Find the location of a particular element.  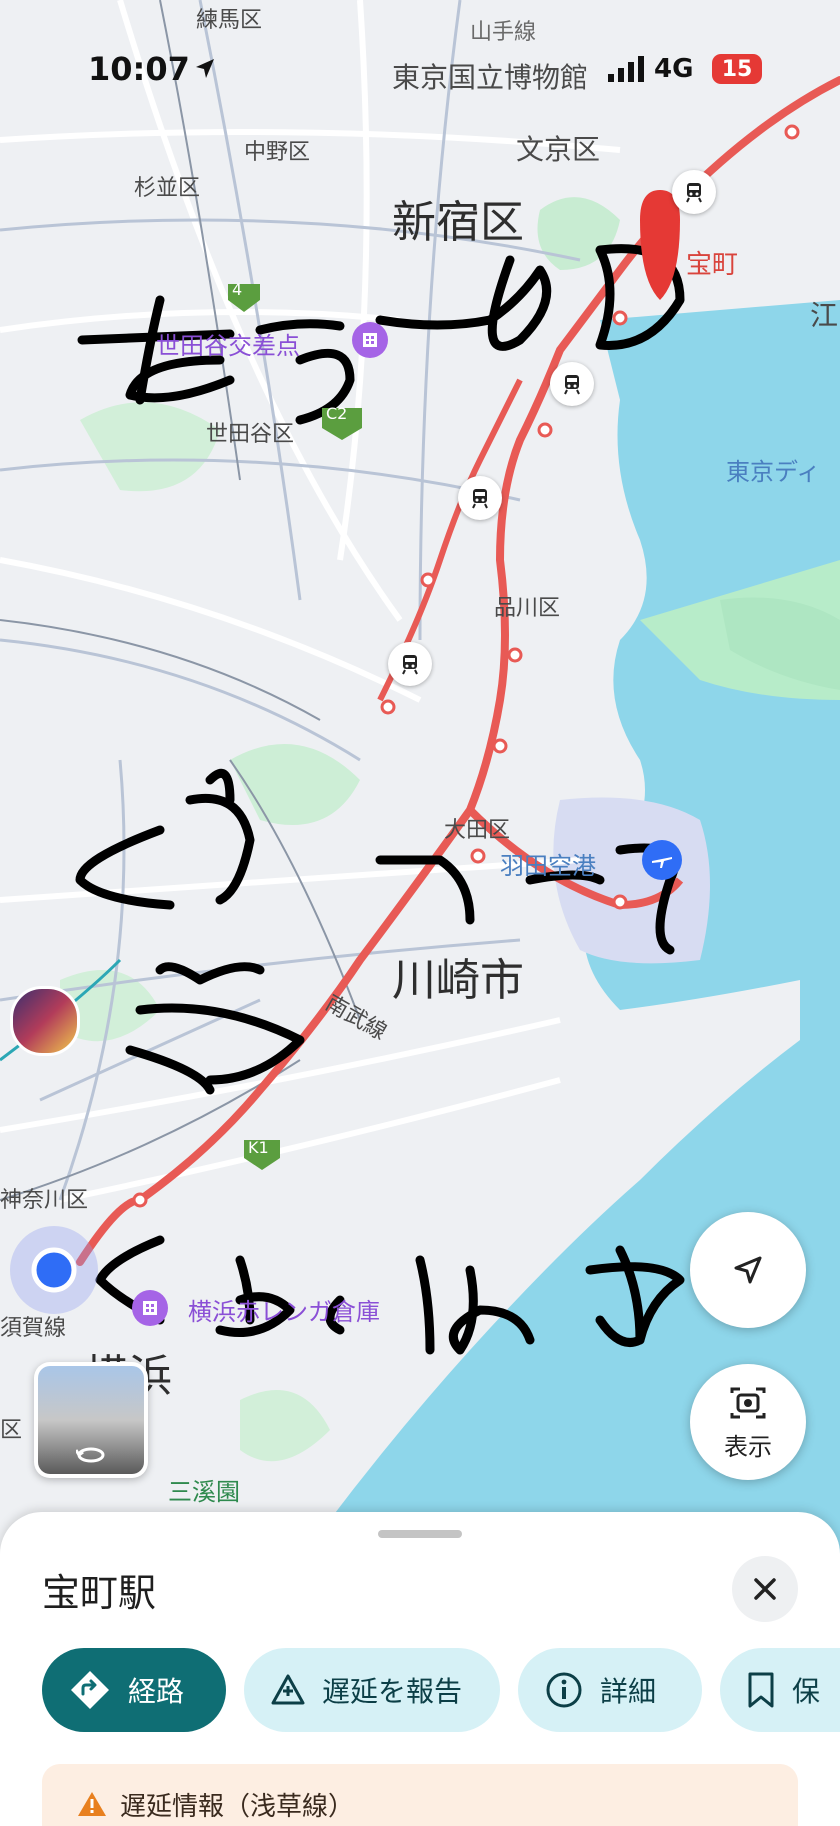

report-delay-button: 遅延を報告 is located at coordinates (372, 1690).